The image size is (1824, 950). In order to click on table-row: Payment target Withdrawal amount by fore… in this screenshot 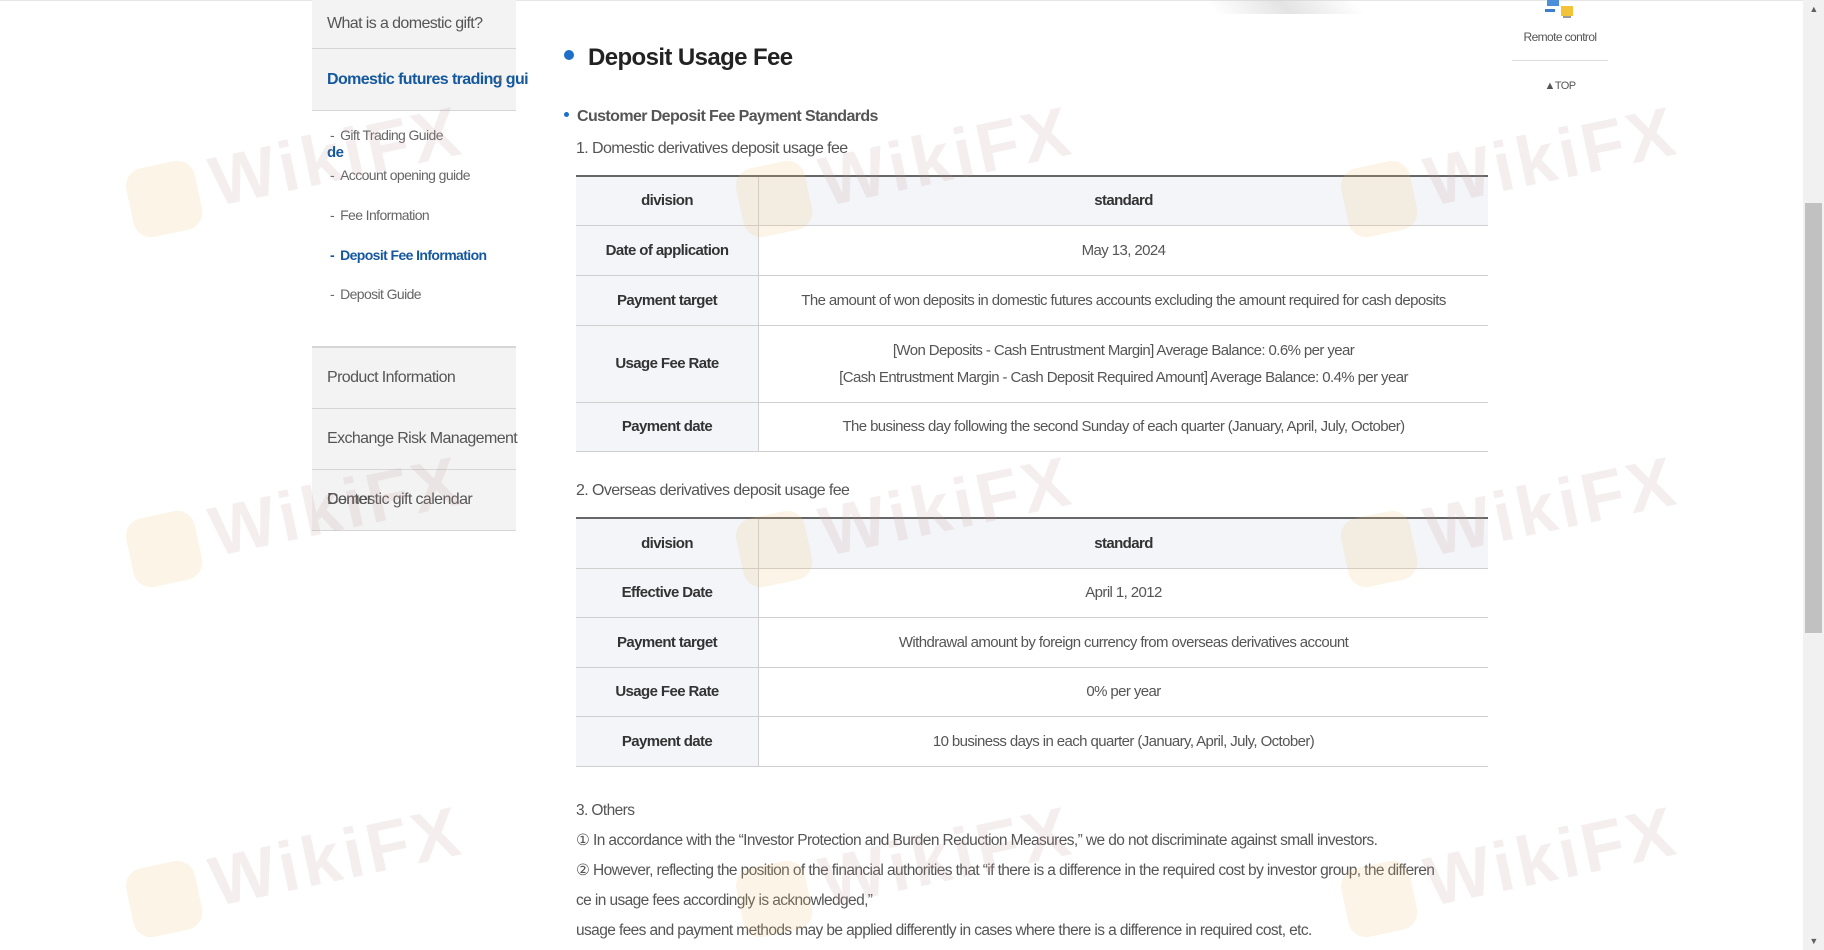, I will do `click(1032, 642)`.